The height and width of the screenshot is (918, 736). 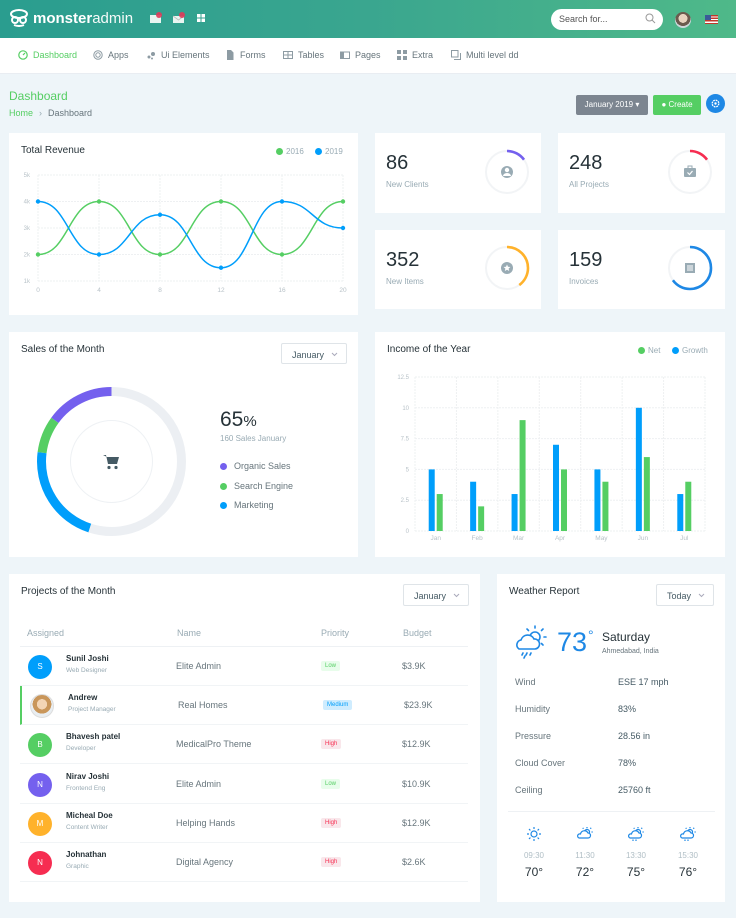 What do you see at coordinates (711, 19) in the screenshot?
I see `us-flag-icon` at bounding box center [711, 19].